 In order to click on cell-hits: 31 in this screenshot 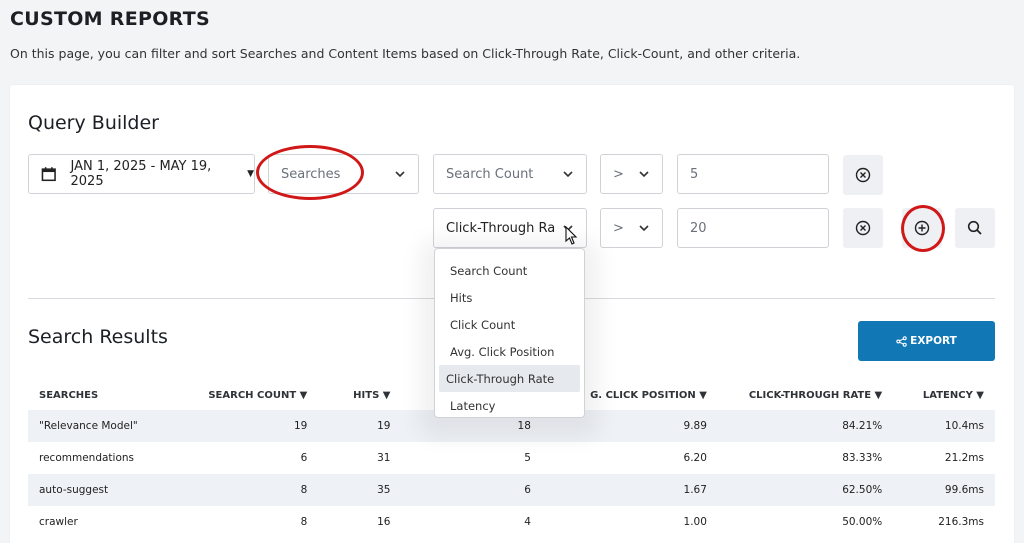, I will do `click(384, 458)`.